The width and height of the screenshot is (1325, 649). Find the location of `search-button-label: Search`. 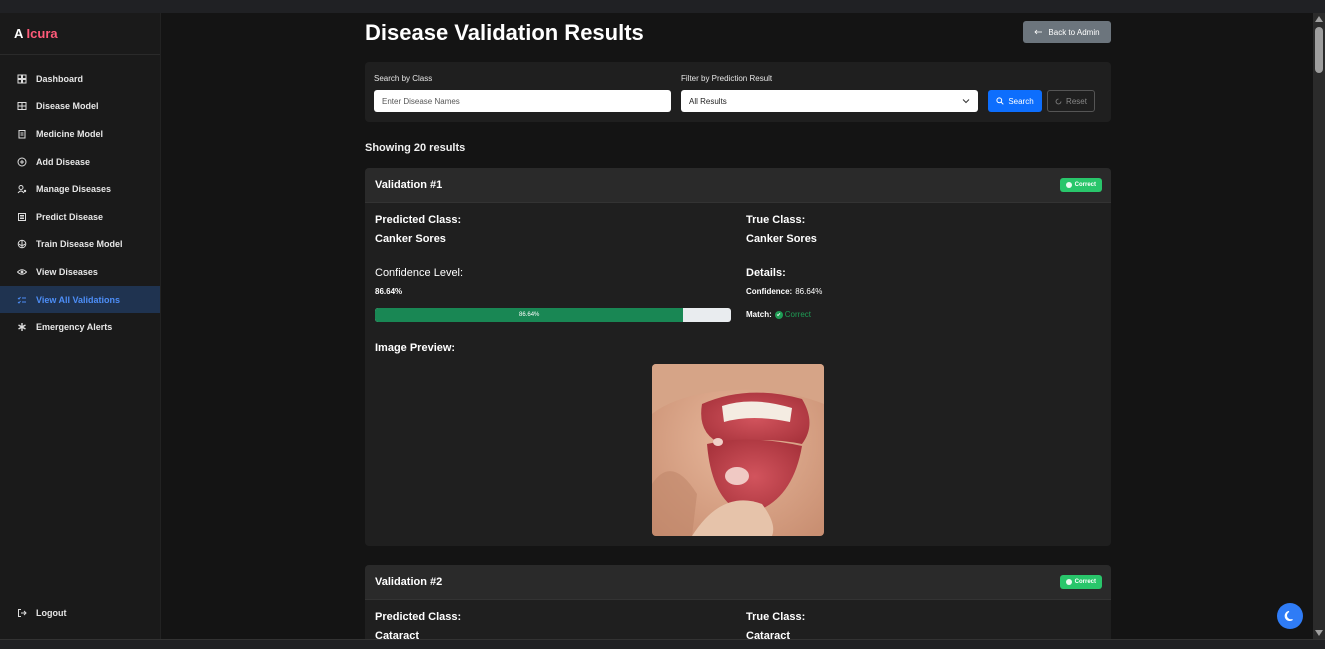

search-button-label: Search is located at coordinates (1021, 101).